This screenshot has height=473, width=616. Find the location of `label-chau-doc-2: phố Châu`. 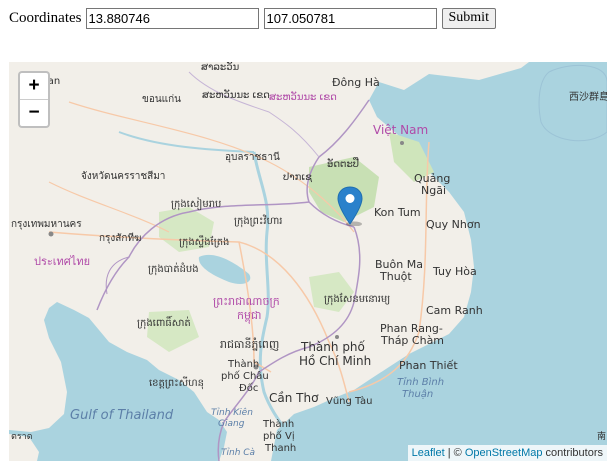

label-chau-doc-2: phố Châu is located at coordinates (245, 376).